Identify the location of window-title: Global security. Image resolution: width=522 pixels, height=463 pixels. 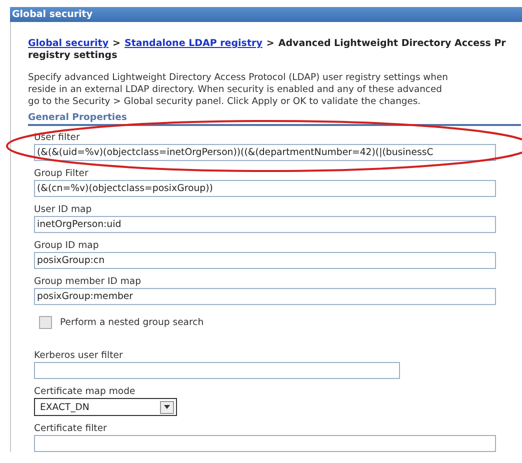
(266, 14).